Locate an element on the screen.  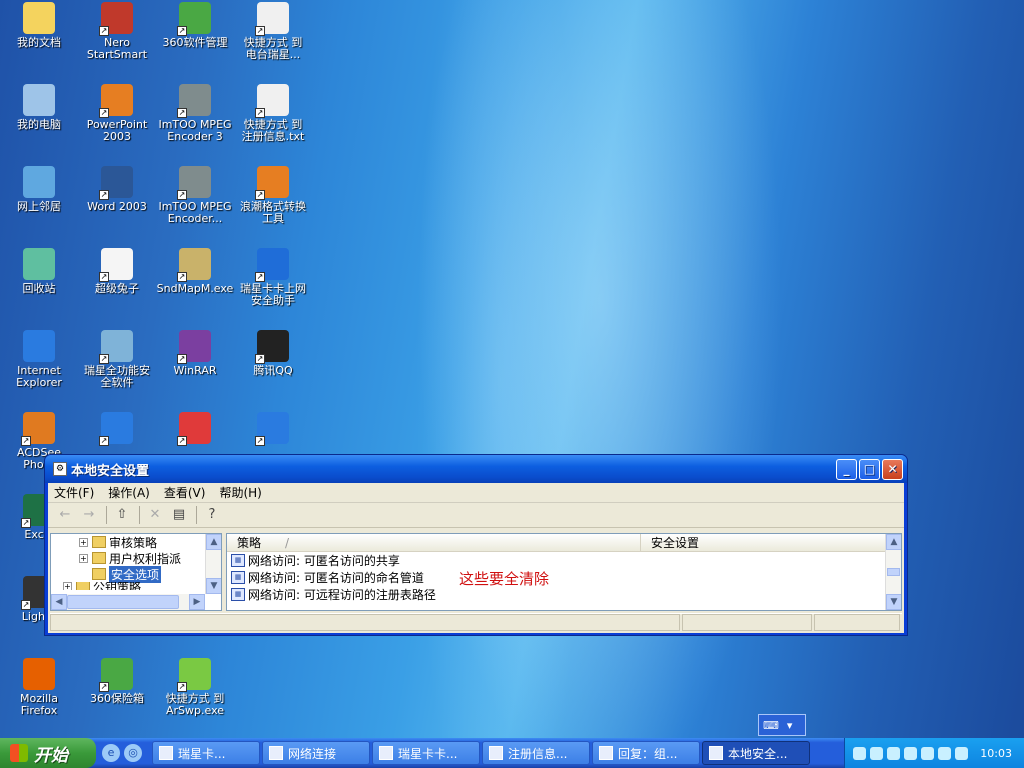
clock: 10:03 is located at coordinates (996, 753).